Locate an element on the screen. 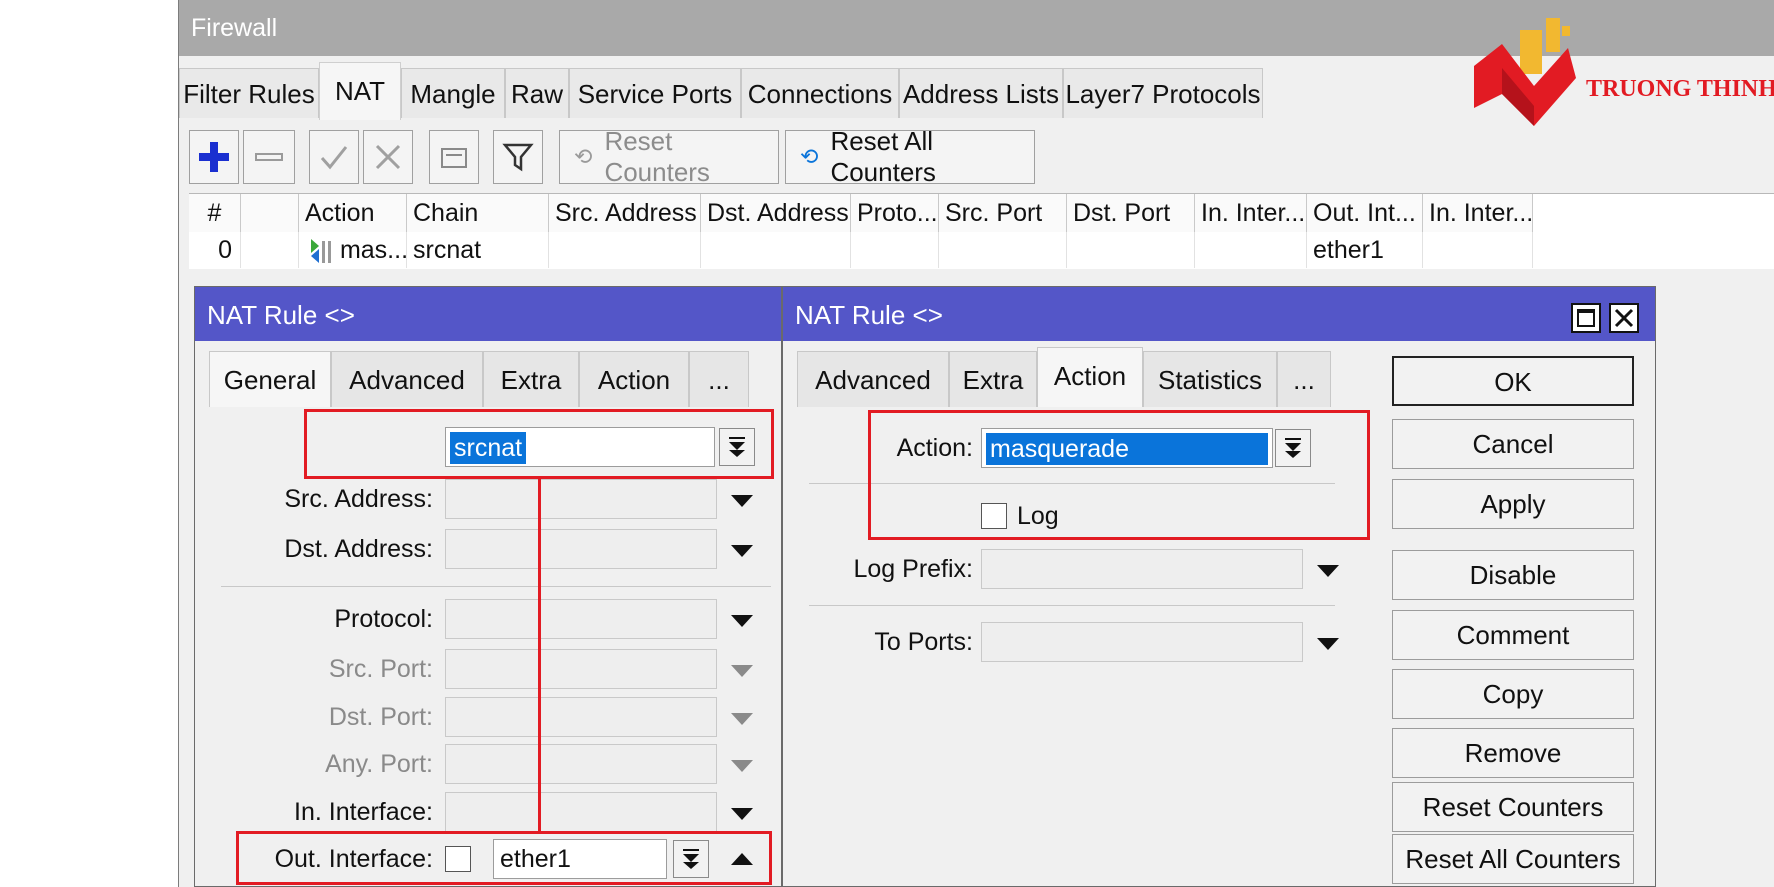  highlight-out-interface is located at coordinates (504, 858).